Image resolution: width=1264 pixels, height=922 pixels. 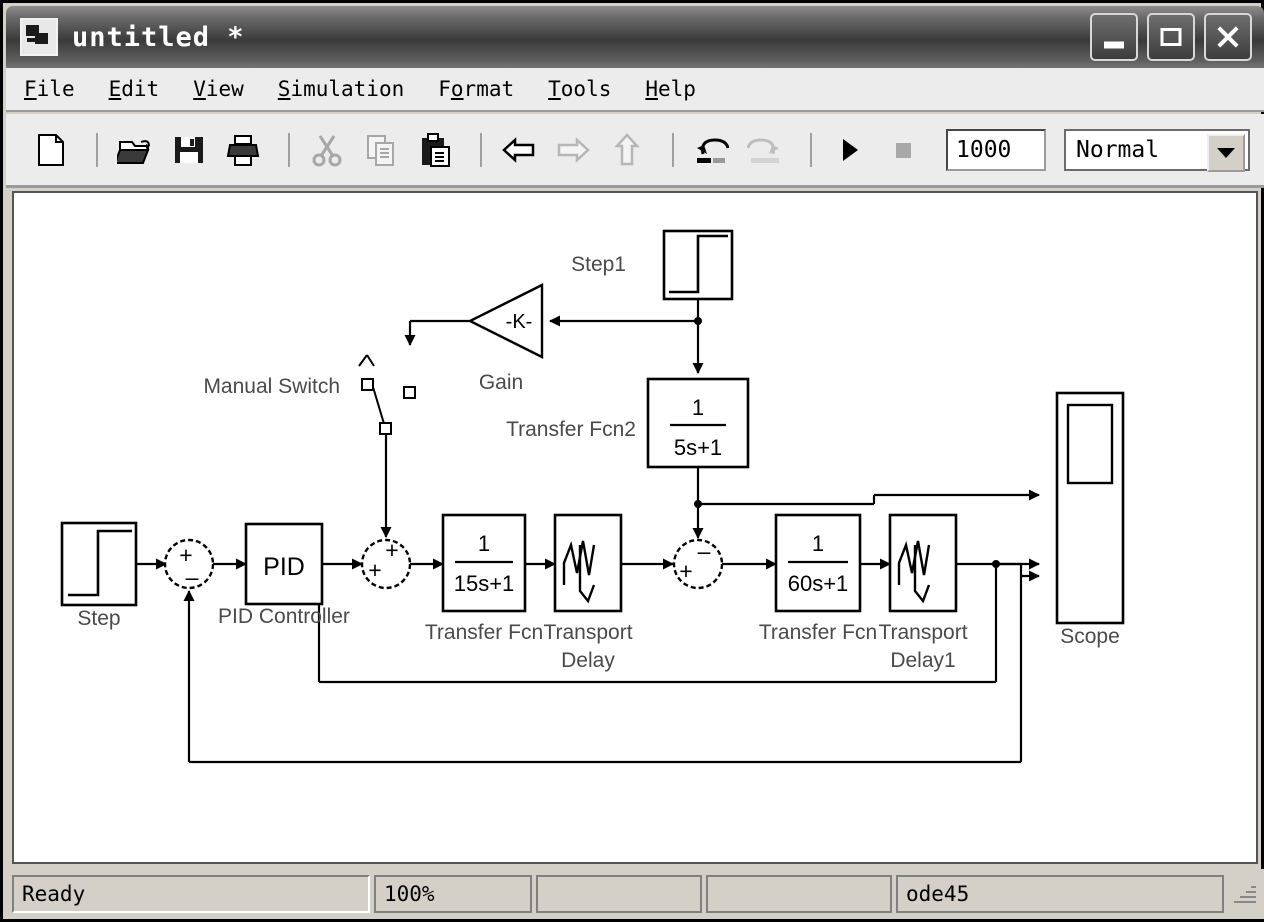 I want to click on undo-icon, so click(x=713, y=150).